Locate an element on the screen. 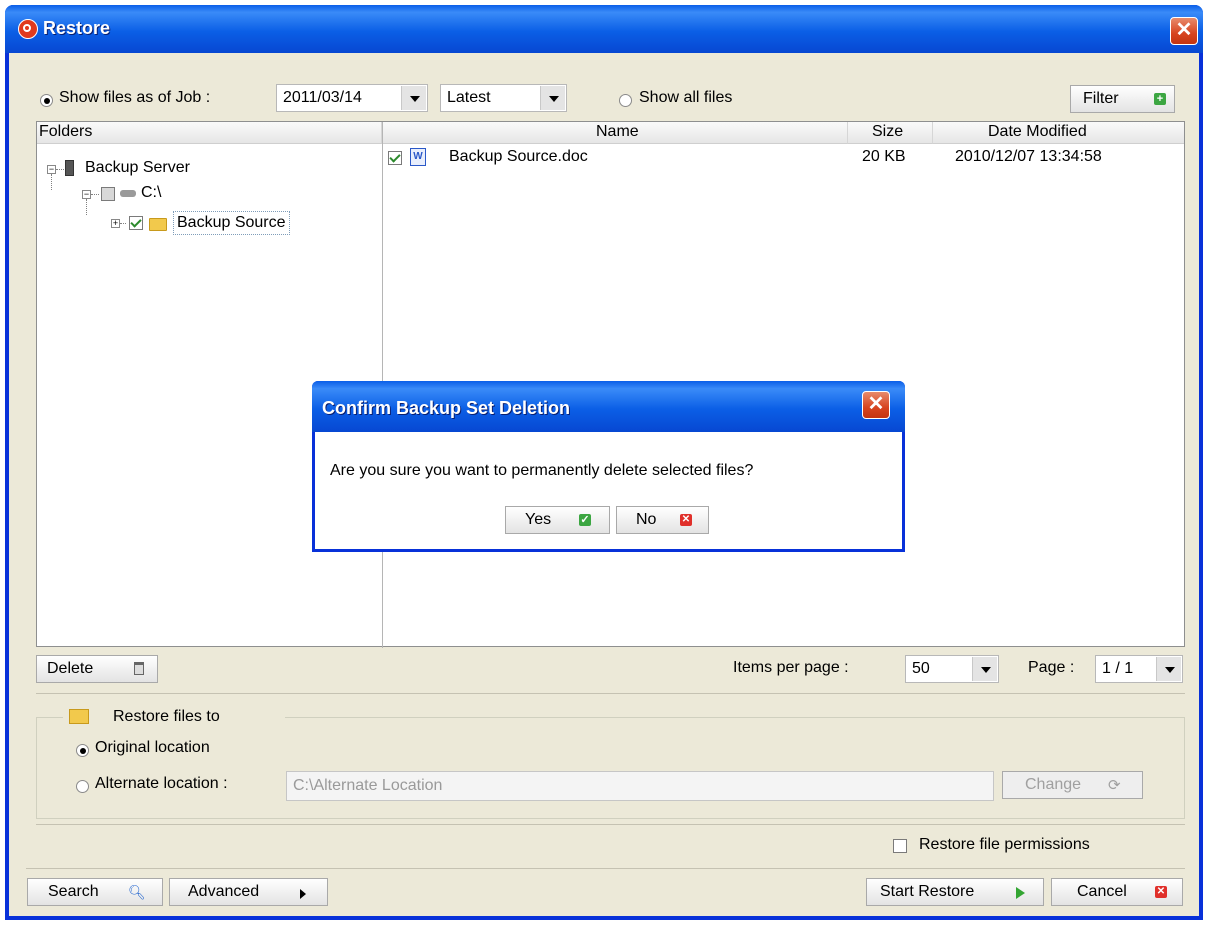 The height and width of the screenshot is (925, 1210). close-icon: ✕ is located at coordinates (686, 520).